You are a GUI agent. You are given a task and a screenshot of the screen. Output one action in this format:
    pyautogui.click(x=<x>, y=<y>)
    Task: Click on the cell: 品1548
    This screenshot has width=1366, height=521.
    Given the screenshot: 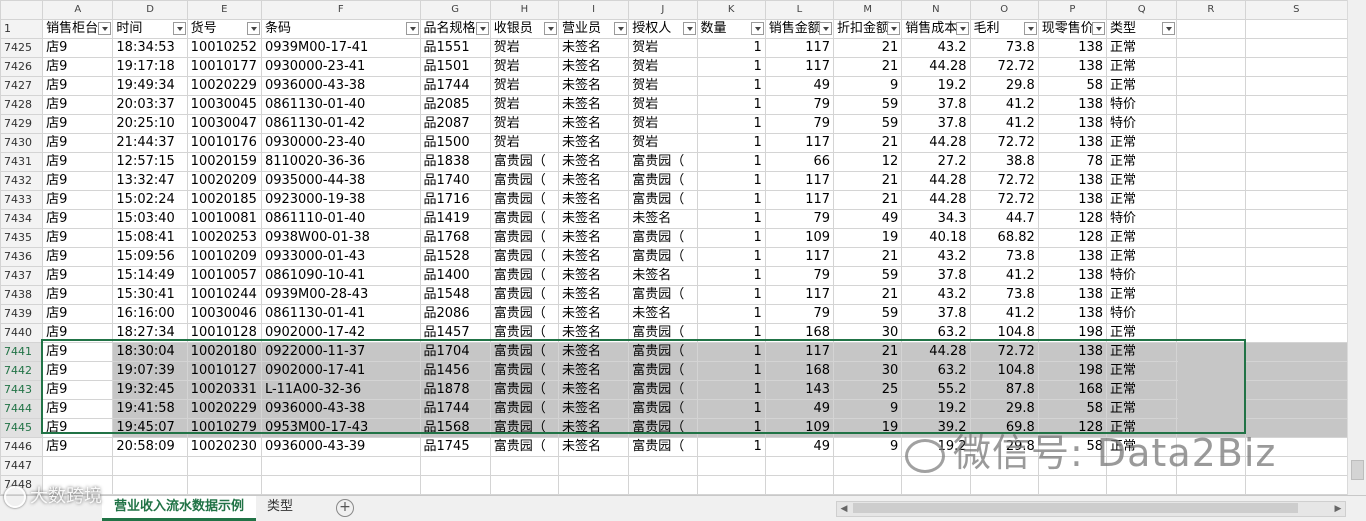 What is the action you would take?
    pyautogui.click(x=455, y=295)
    